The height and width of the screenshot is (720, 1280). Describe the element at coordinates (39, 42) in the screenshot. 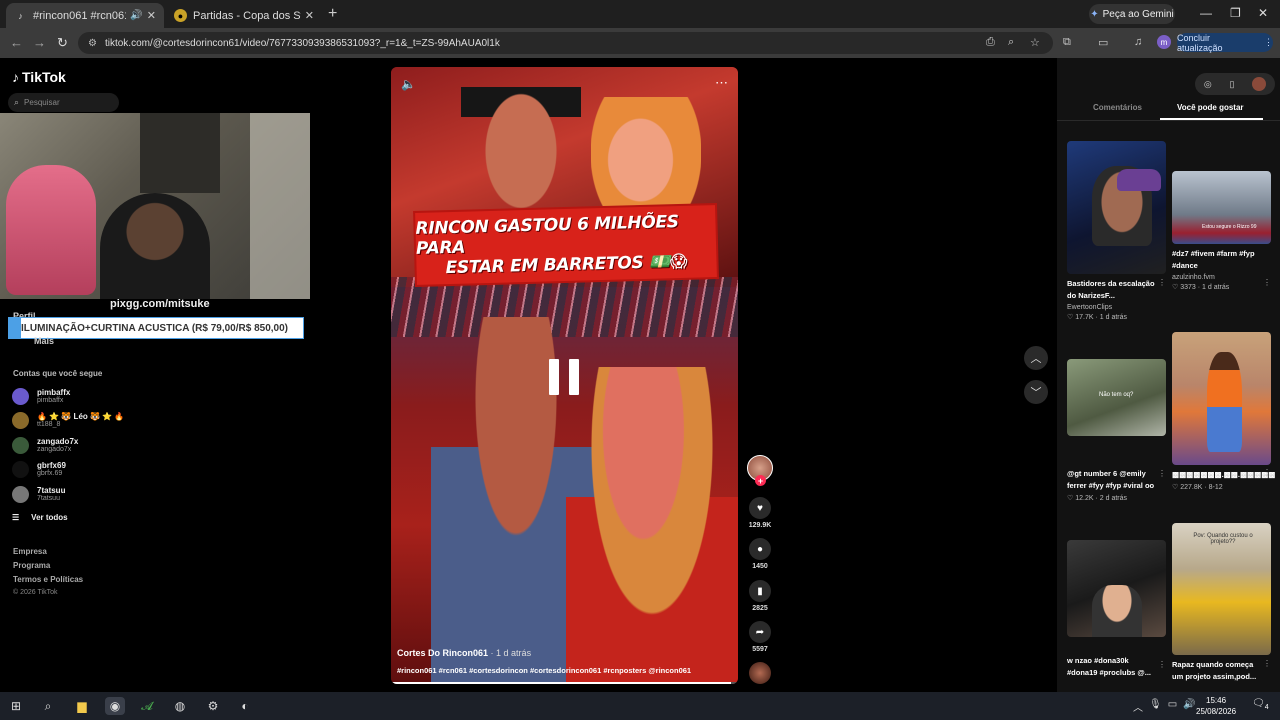

I see `forward-icon: →` at that location.